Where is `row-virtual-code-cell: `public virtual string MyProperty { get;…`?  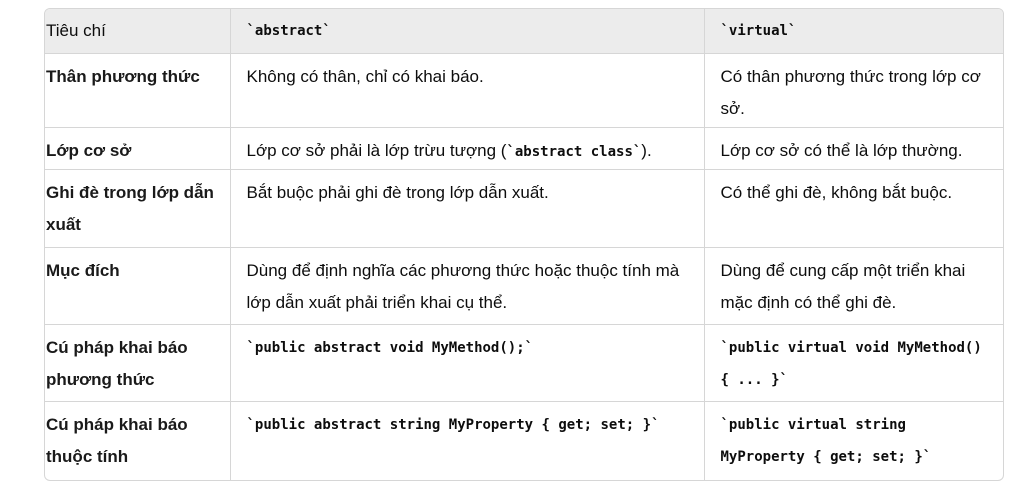 row-virtual-code-cell: `public virtual string MyProperty { get;… is located at coordinates (826, 441).